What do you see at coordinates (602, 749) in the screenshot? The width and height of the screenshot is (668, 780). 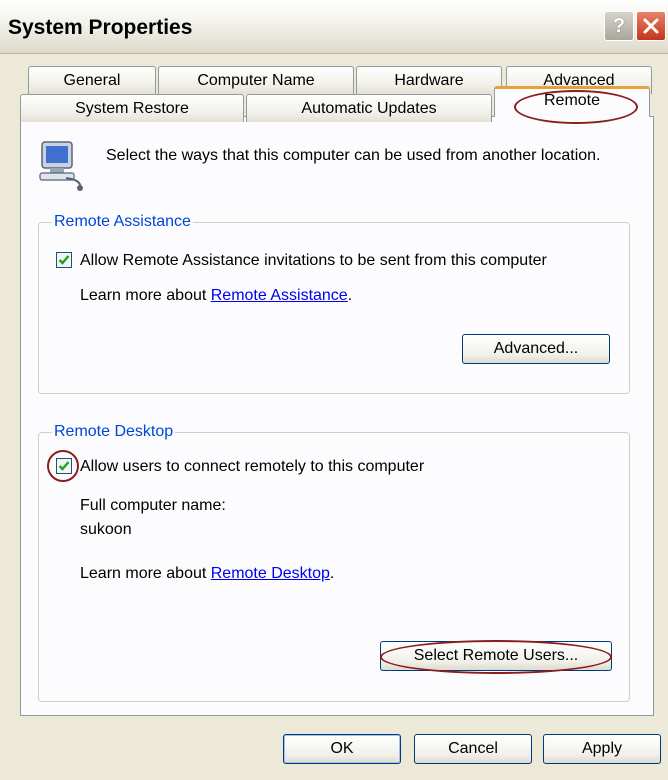 I see `apply-button: Apply` at bounding box center [602, 749].